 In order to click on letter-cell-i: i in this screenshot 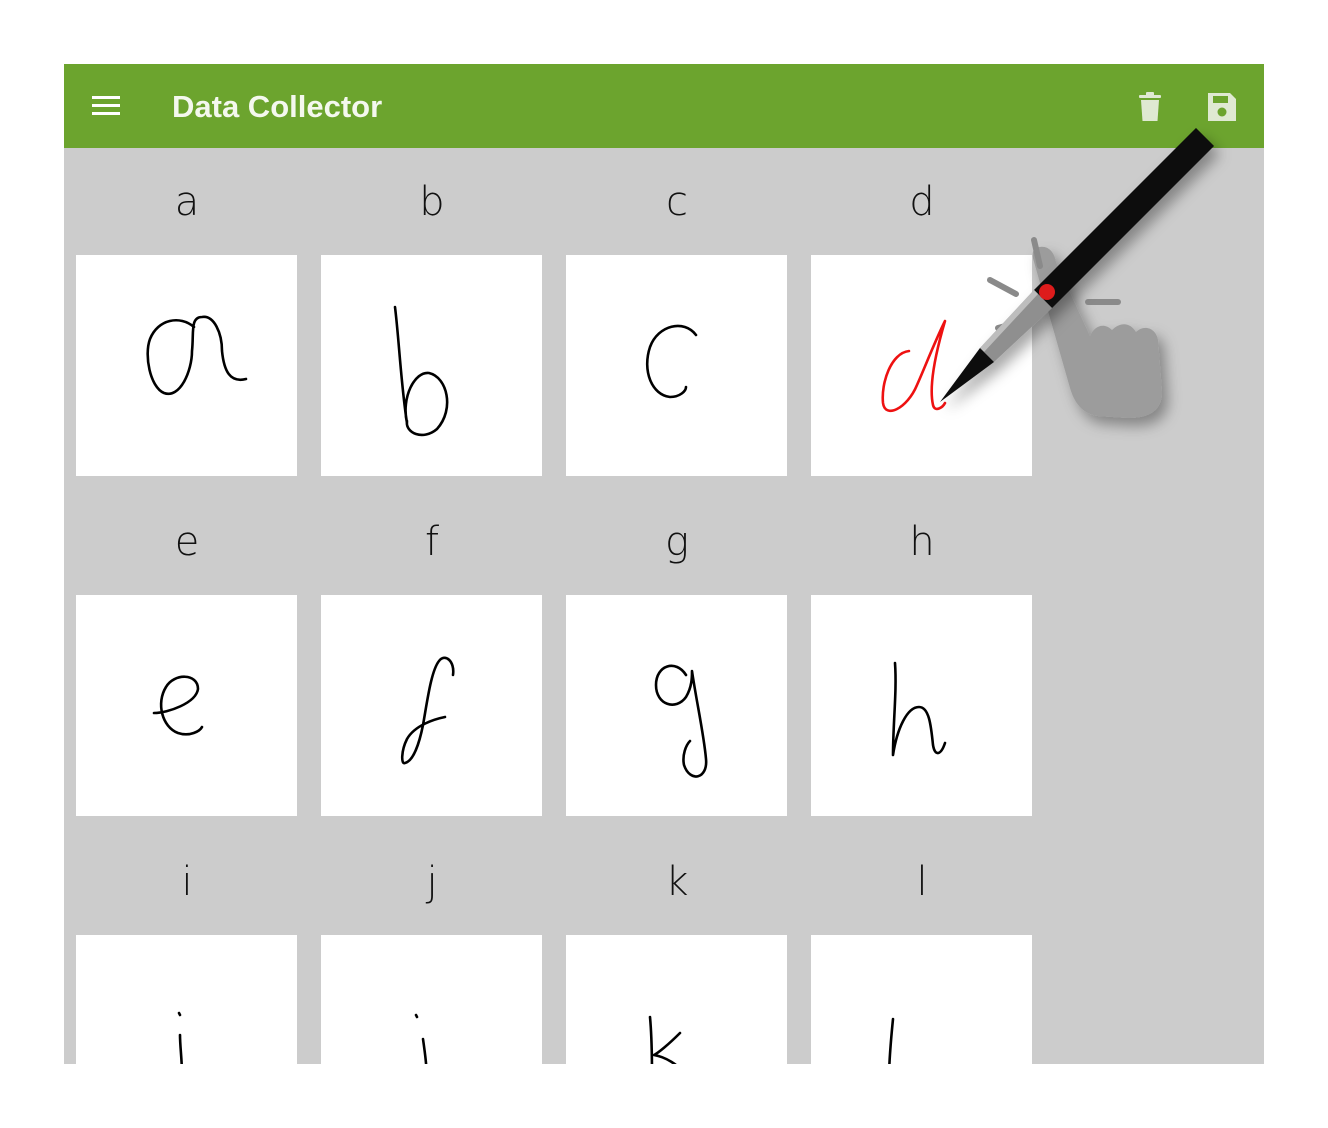, I will do `click(187, 946)`.